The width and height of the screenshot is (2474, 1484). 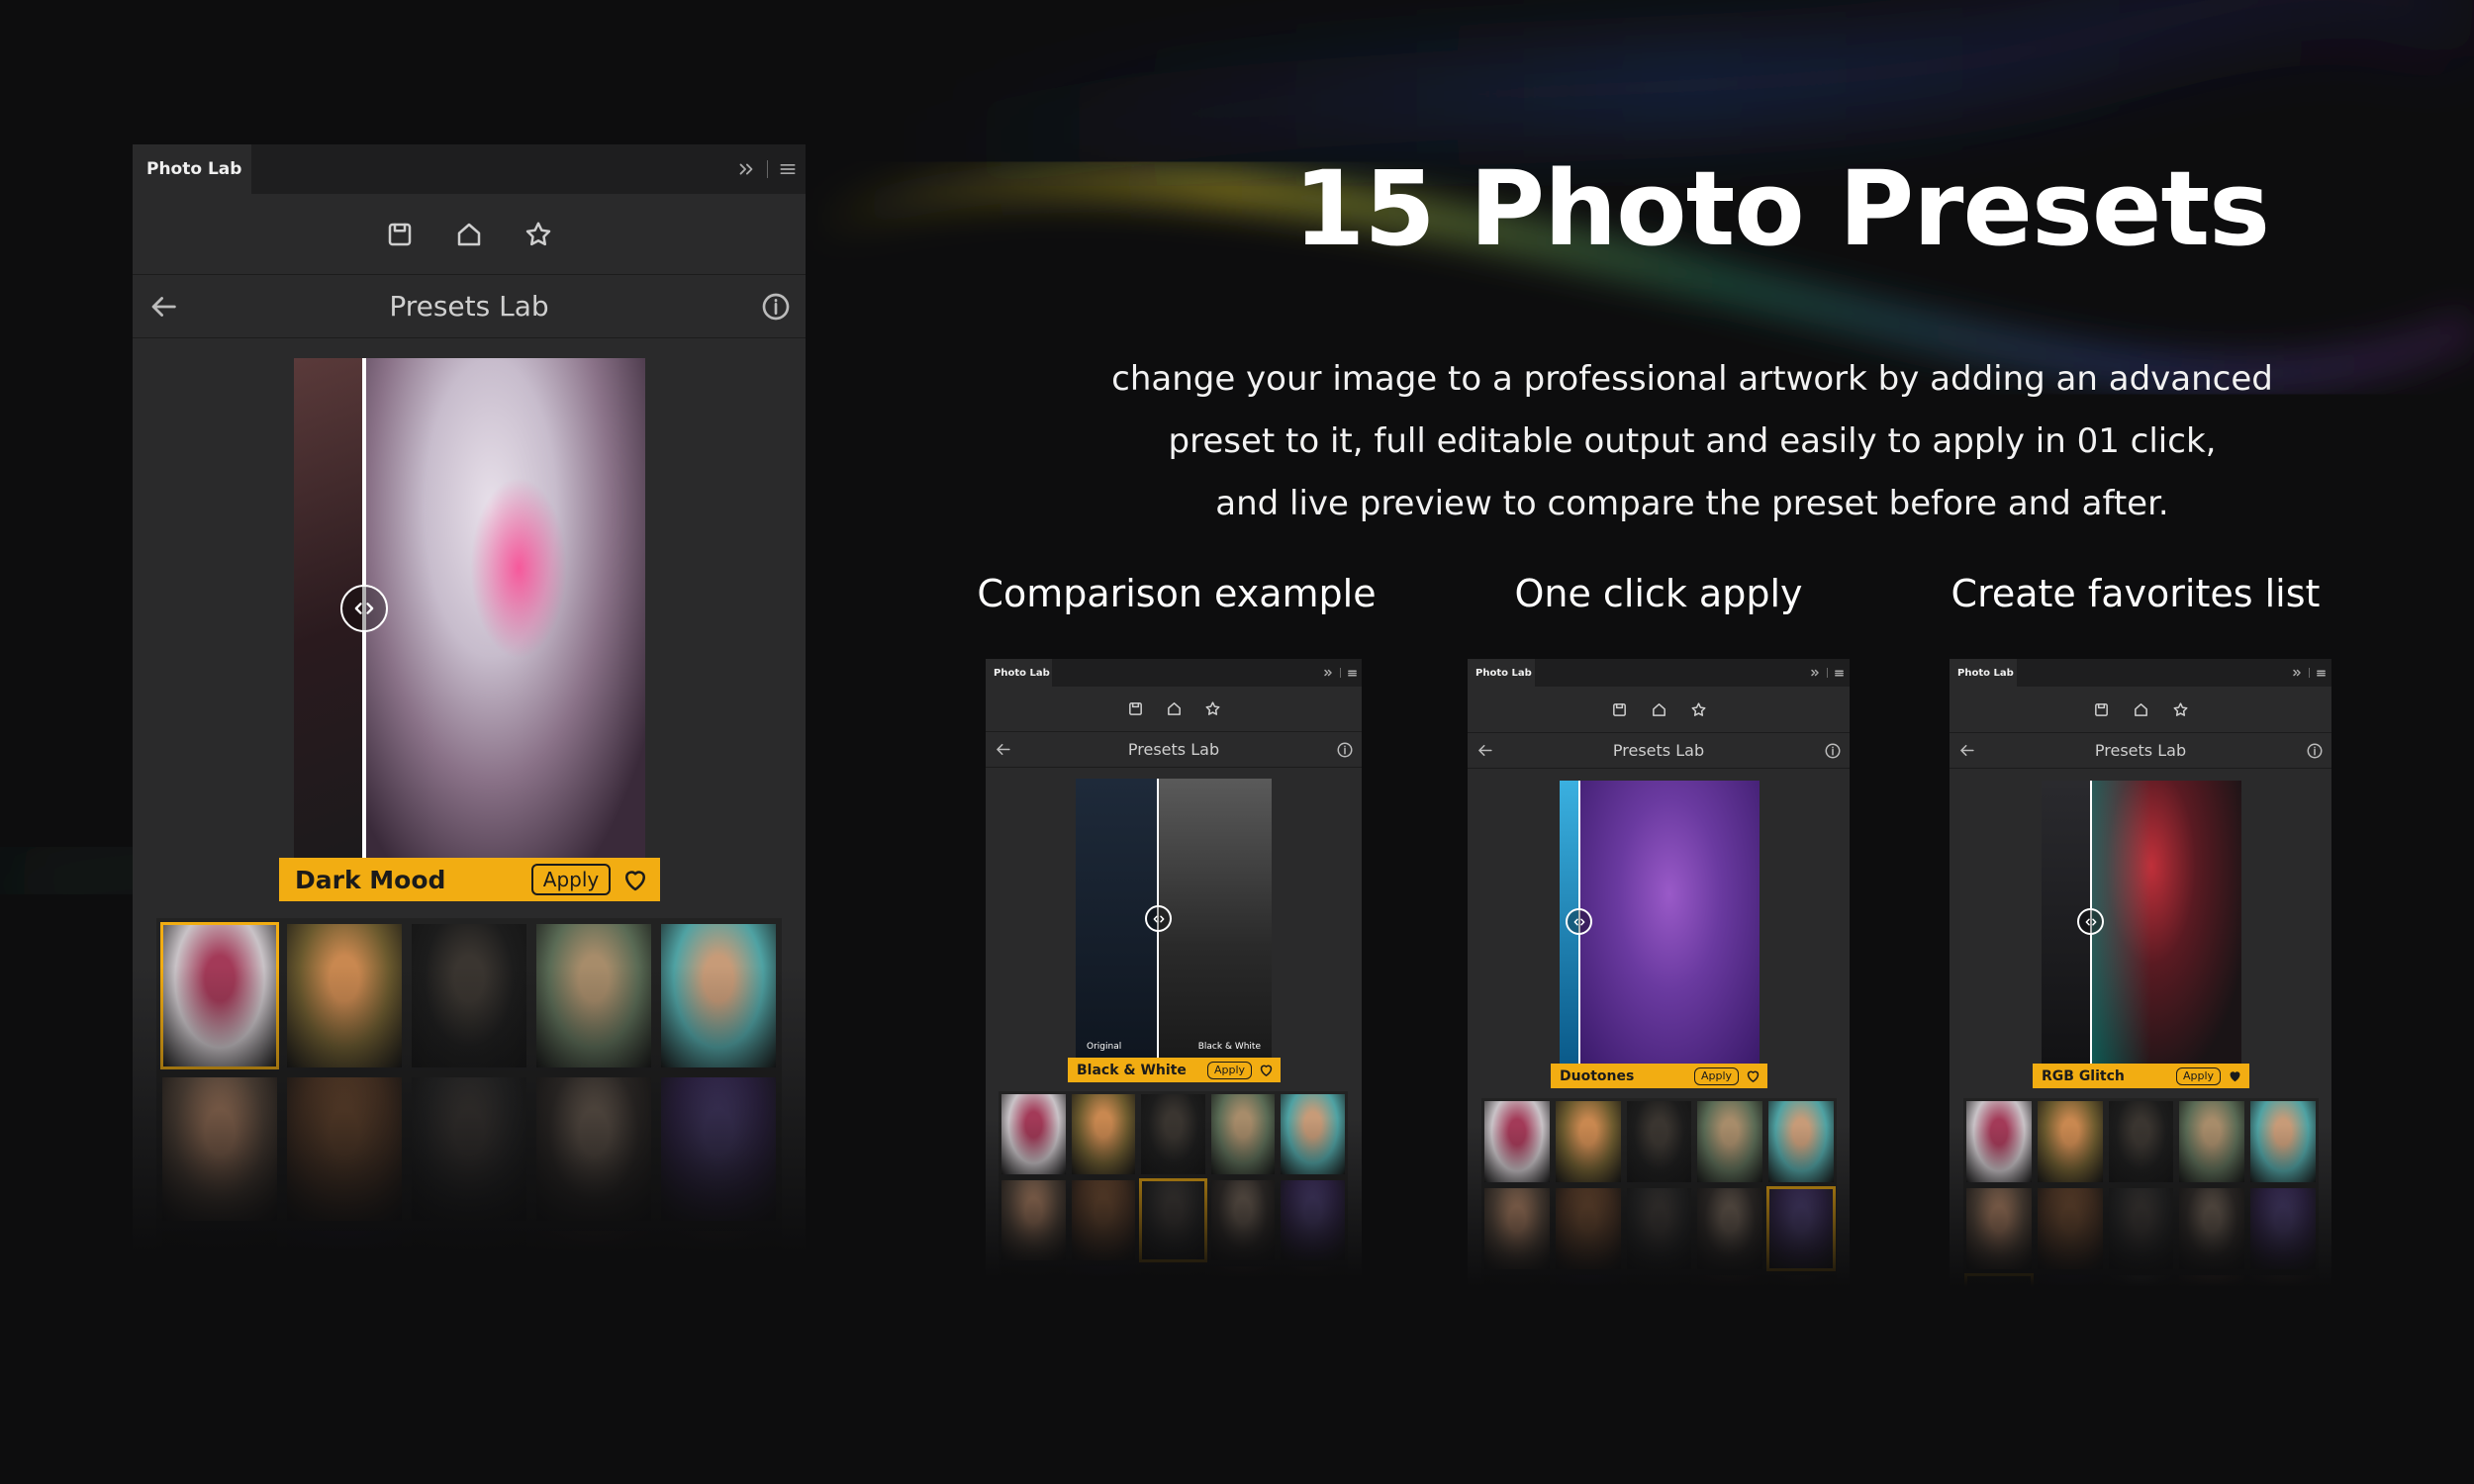 What do you see at coordinates (371, 879) in the screenshot?
I see `preset-name: Dark Mood` at bounding box center [371, 879].